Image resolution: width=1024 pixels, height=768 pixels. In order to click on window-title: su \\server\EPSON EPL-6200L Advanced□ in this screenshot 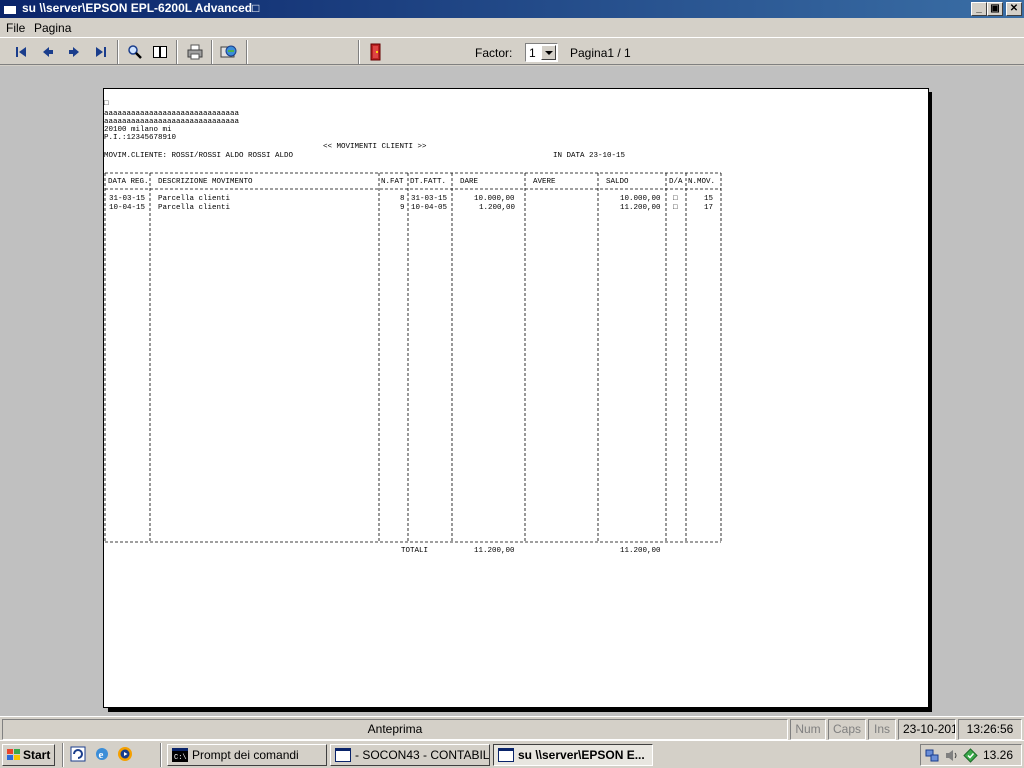, I will do `click(141, 8)`.